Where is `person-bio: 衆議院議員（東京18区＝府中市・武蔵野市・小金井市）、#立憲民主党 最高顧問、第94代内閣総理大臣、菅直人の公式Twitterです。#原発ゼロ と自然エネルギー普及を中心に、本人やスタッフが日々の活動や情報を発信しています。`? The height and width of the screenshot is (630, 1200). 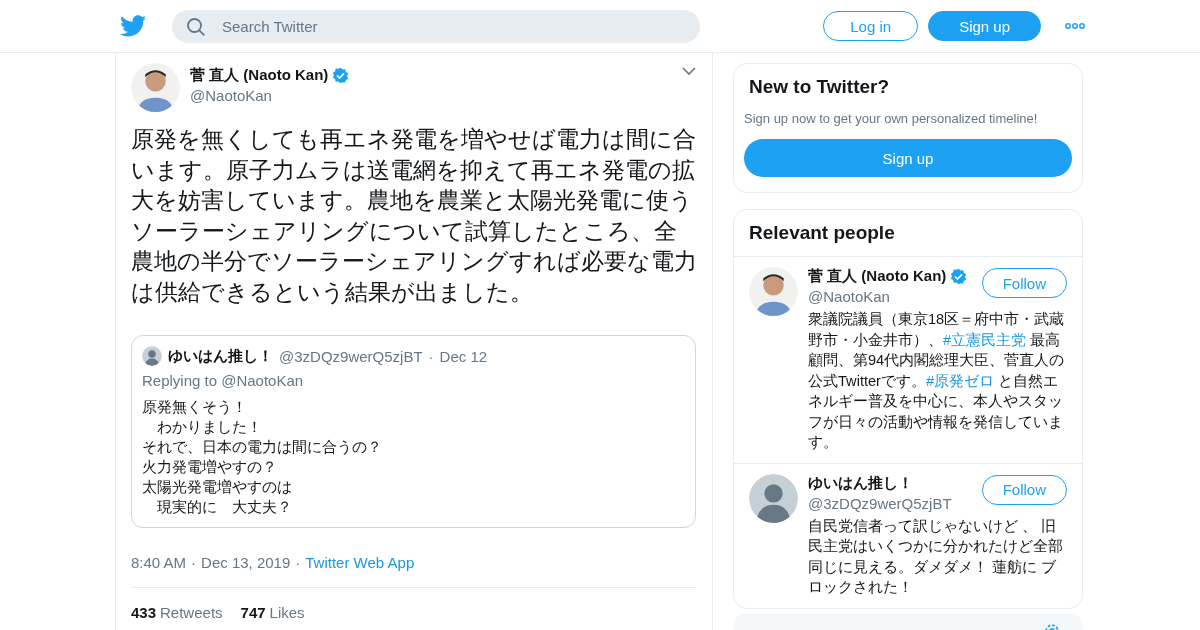 person-bio: 衆議院議員（東京18区＝府中市・武蔵野市・小金井市）、#立憲民主党 最高顧問、第94代内閣総理大臣、菅直人の公式Twitterです。#原発ゼロ と自然エネルギー普及を中心に、本人やスタッフが日々の活動や情報を発信しています。 is located at coordinates (937, 381).